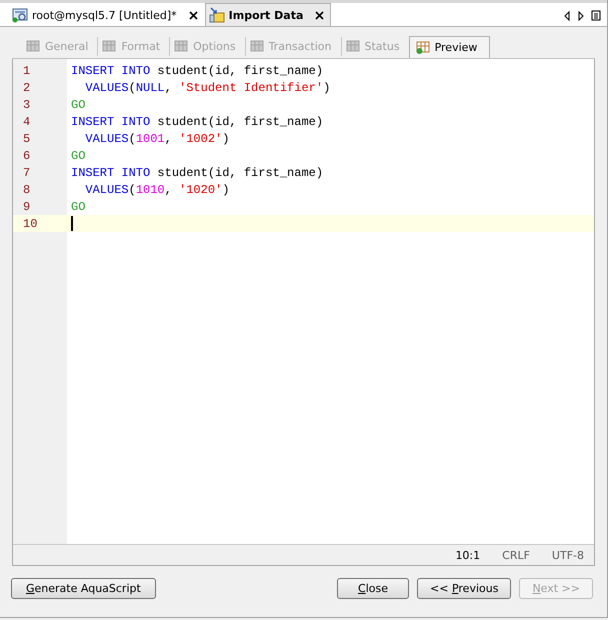 This screenshot has width=608, height=620. I want to click on code-line: VALUES(1010, '1020'), so click(157, 190).